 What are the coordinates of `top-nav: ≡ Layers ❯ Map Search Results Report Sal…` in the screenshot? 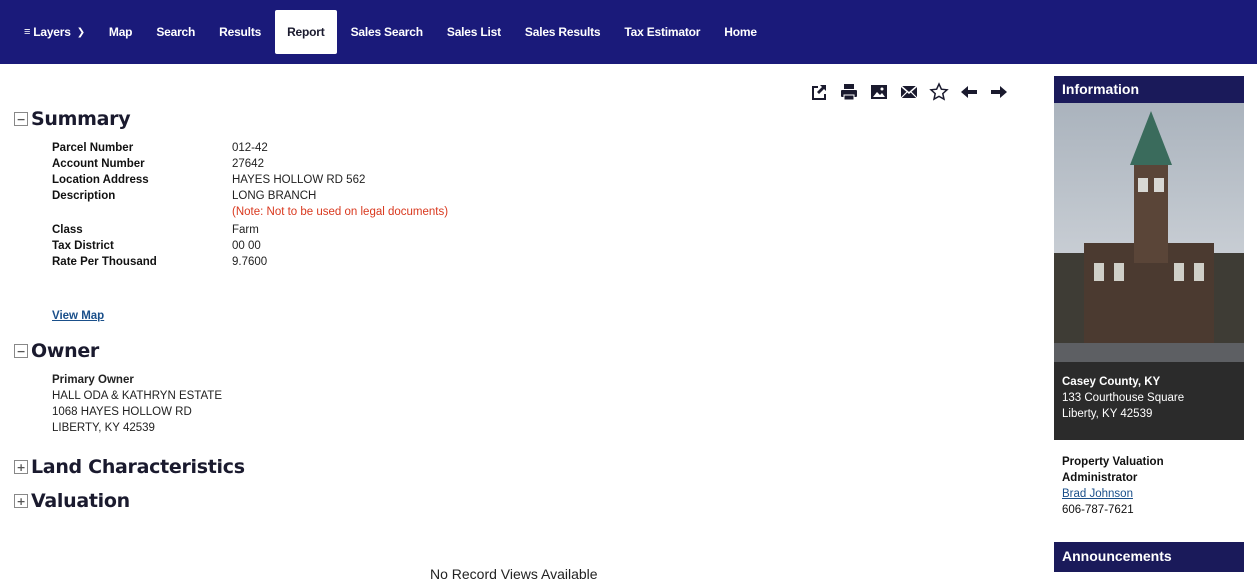 It's located at (628, 32).